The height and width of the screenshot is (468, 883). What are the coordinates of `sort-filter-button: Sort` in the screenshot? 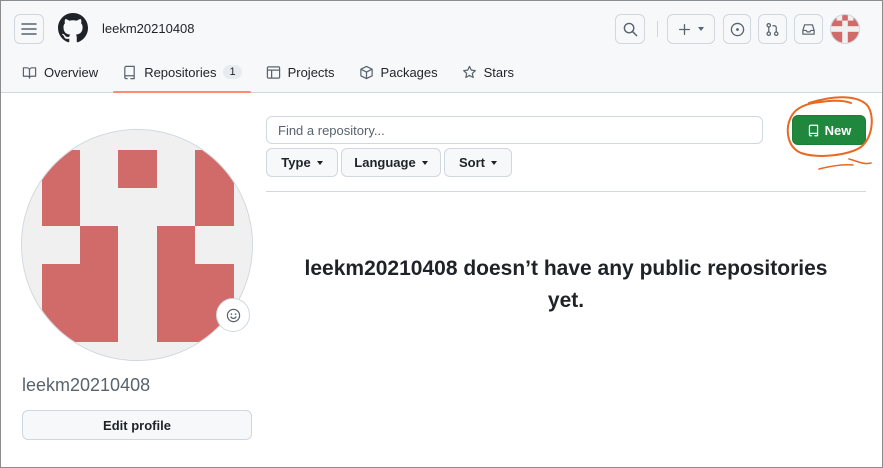 It's located at (478, 162).